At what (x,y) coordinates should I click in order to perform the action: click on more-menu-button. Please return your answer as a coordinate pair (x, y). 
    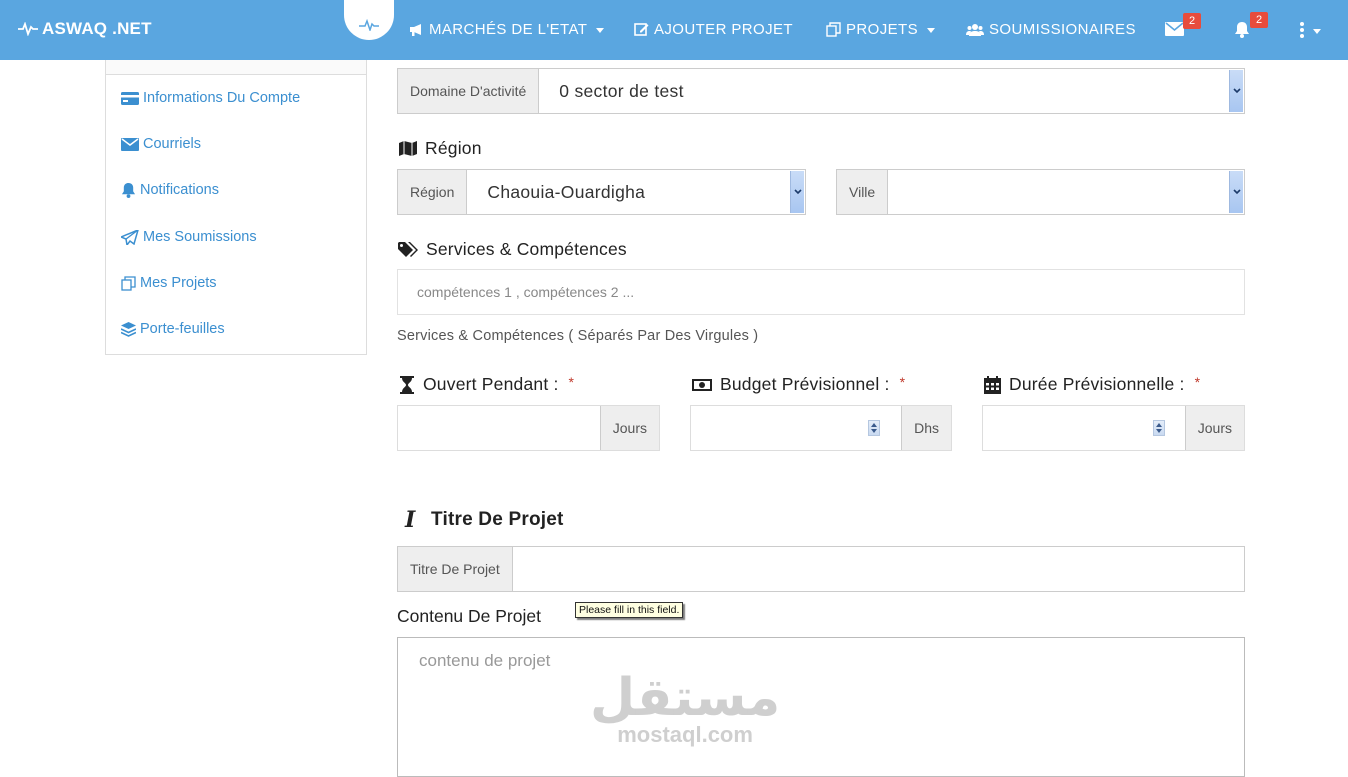
    Looking at the image, I should click on (1310, 30).